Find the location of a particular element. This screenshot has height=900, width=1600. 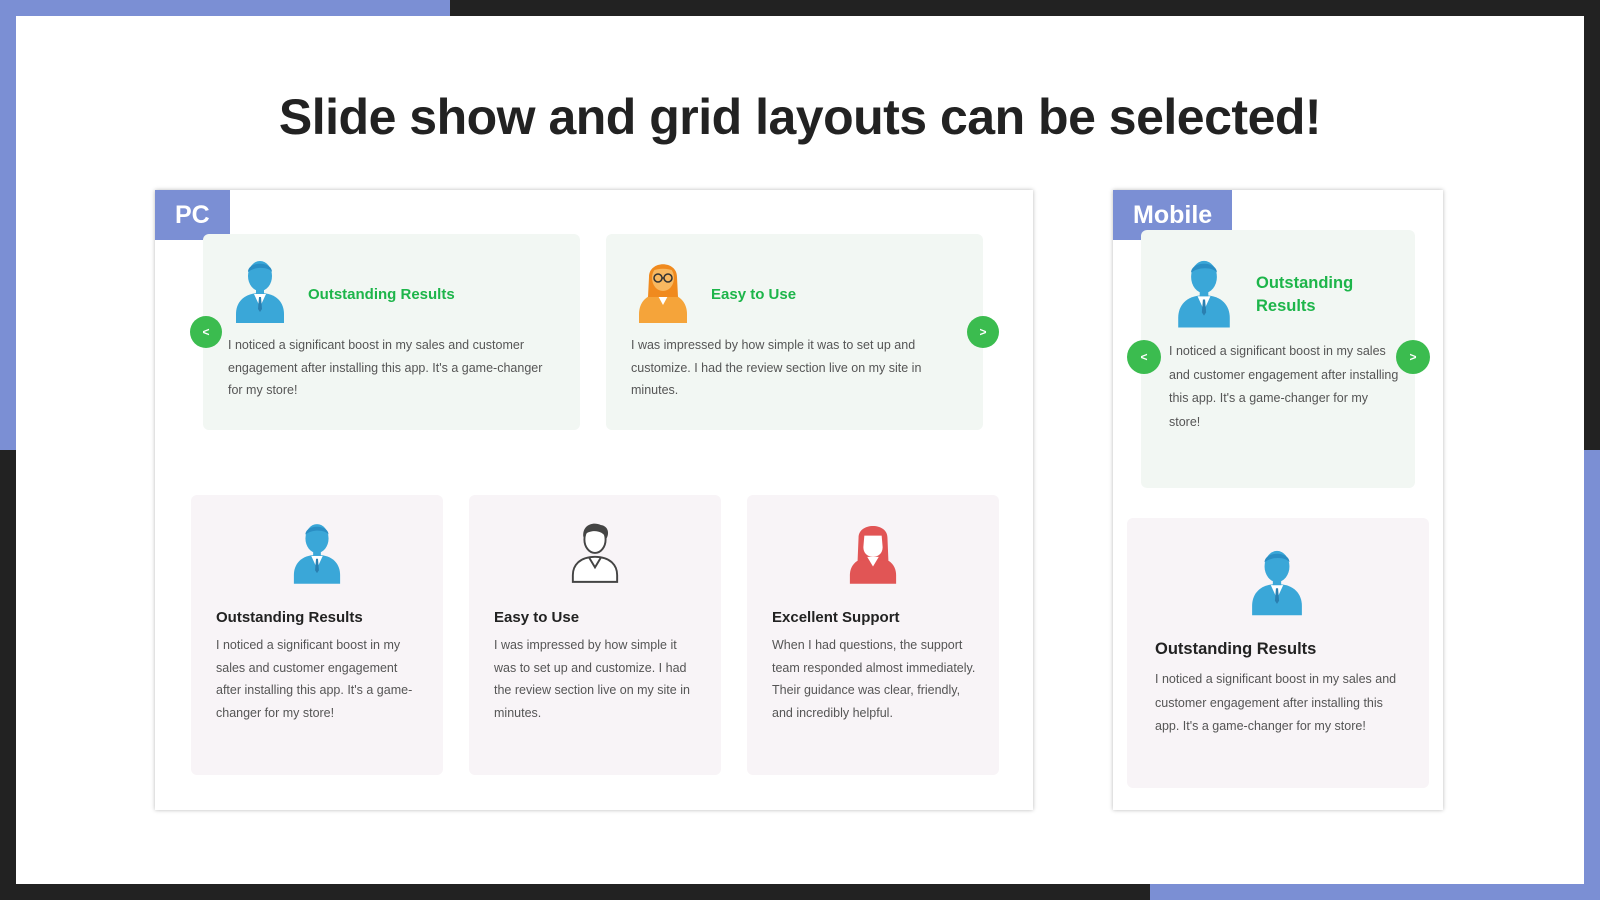

red-woman-icon is located at coordinates (873, 552).